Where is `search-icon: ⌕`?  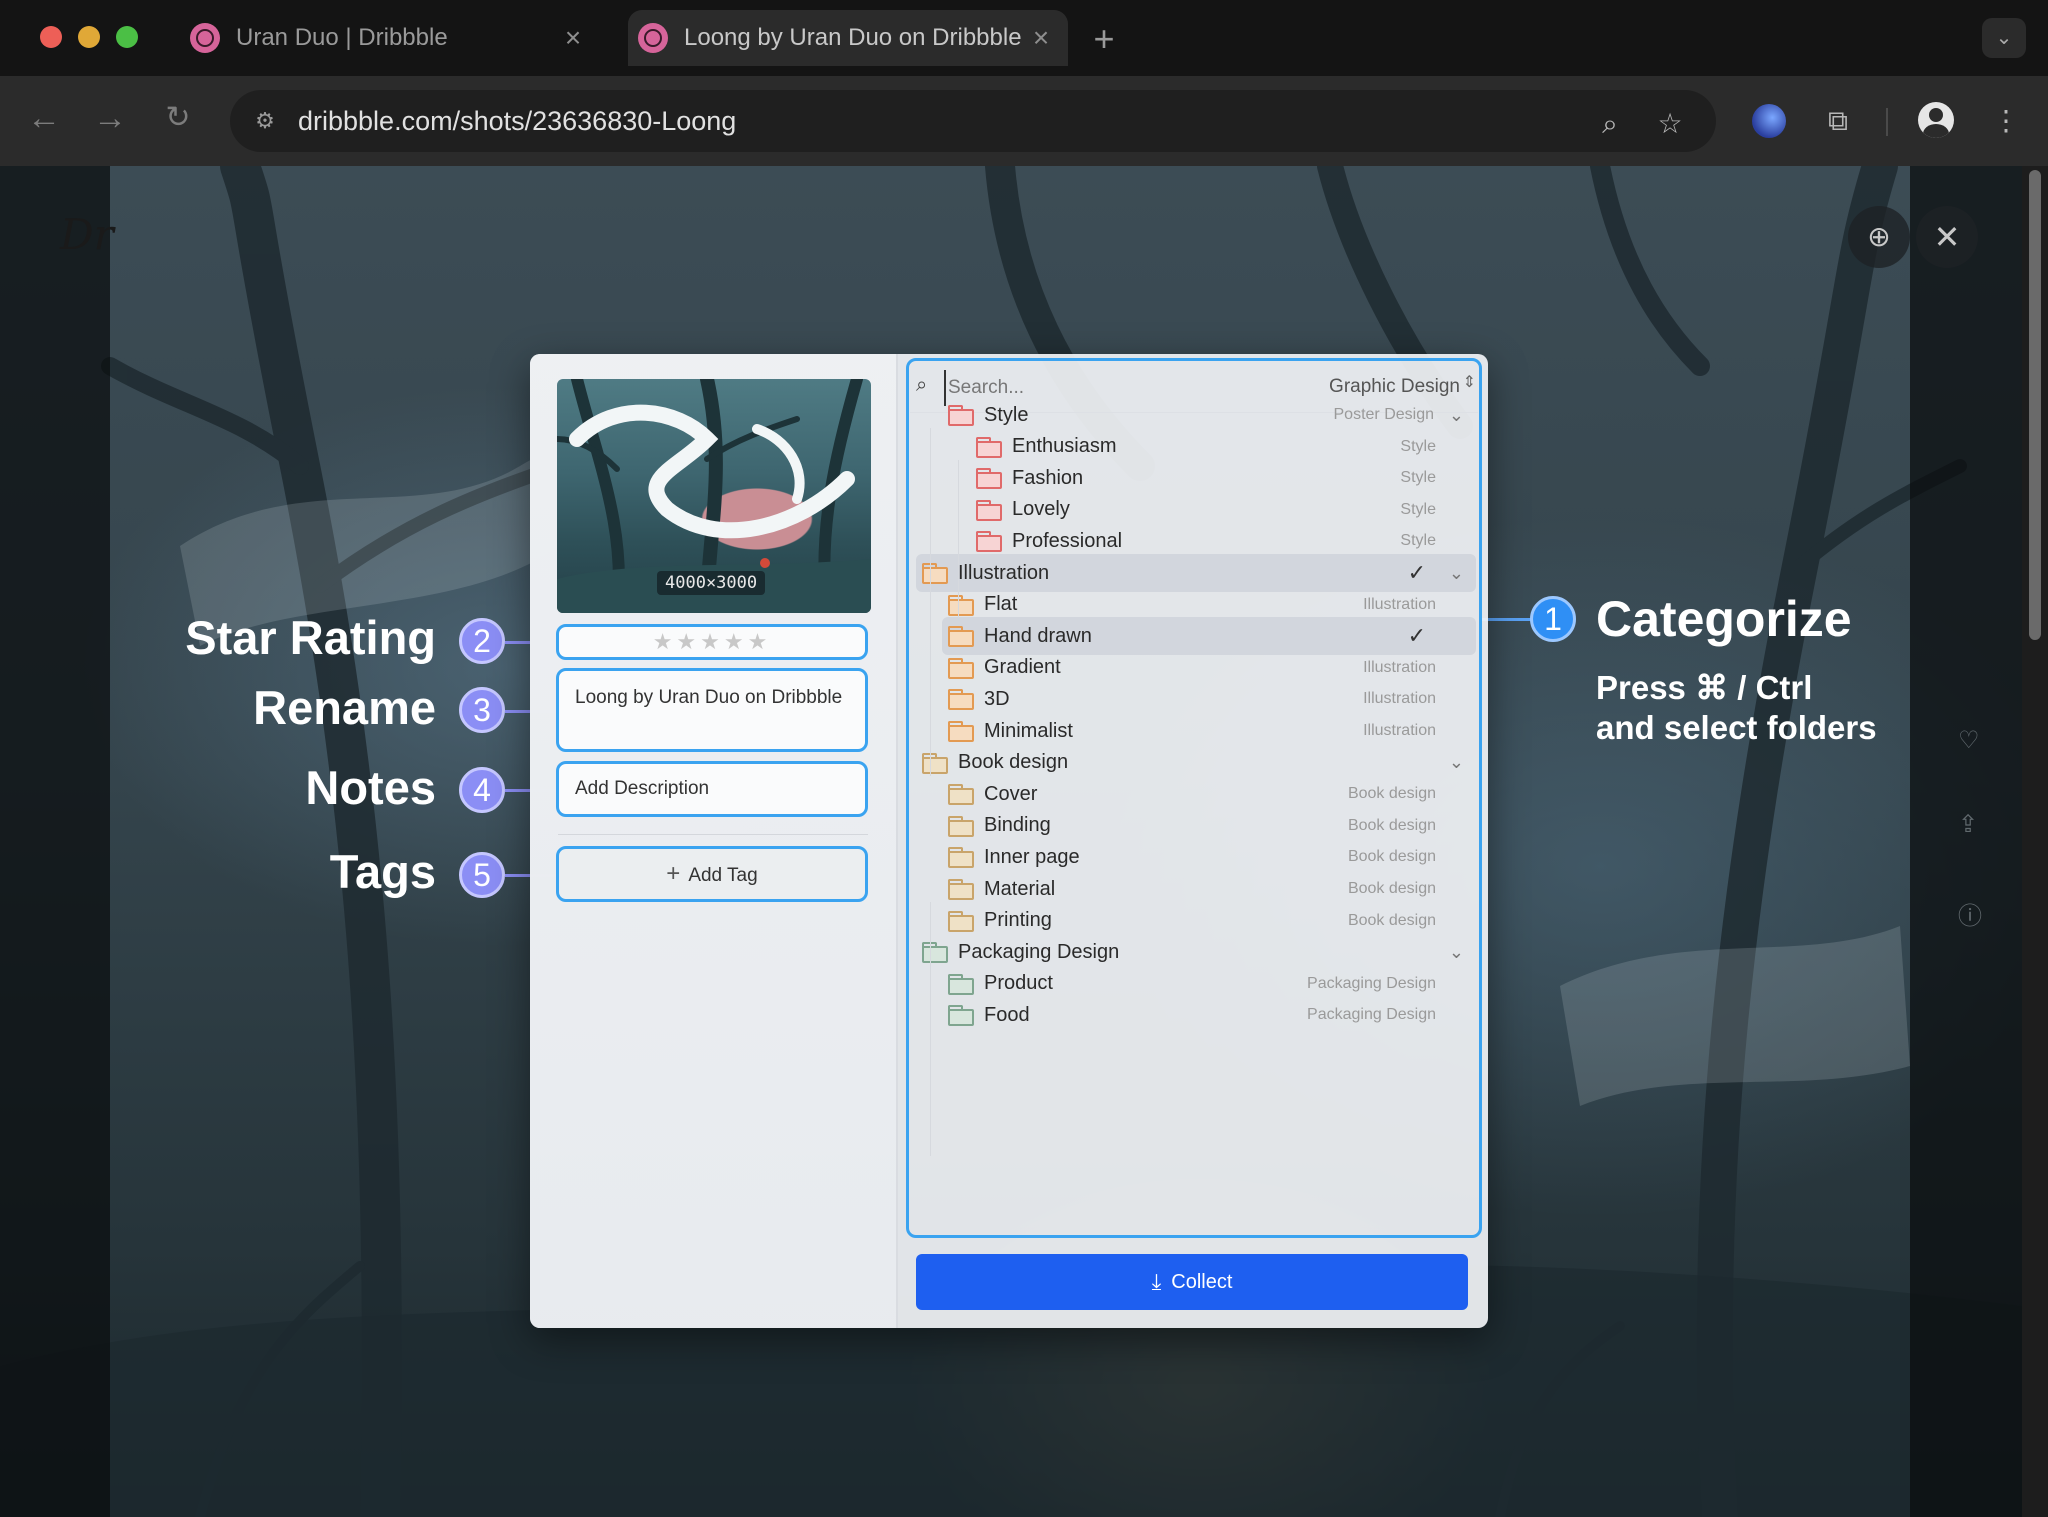 search-icon: ⌕ is located at coordinates (922, 385).